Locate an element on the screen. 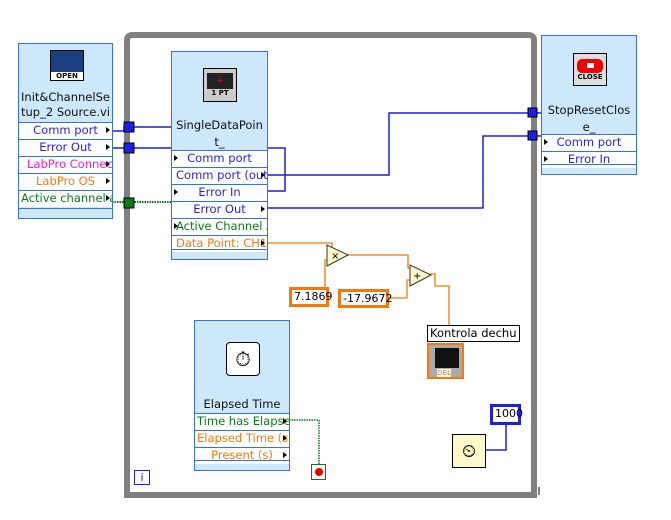 This screenshot has height=520, width=671. node-title: Init&ChannelSetup_2 Source.vi is located at coordinates (65, 104).